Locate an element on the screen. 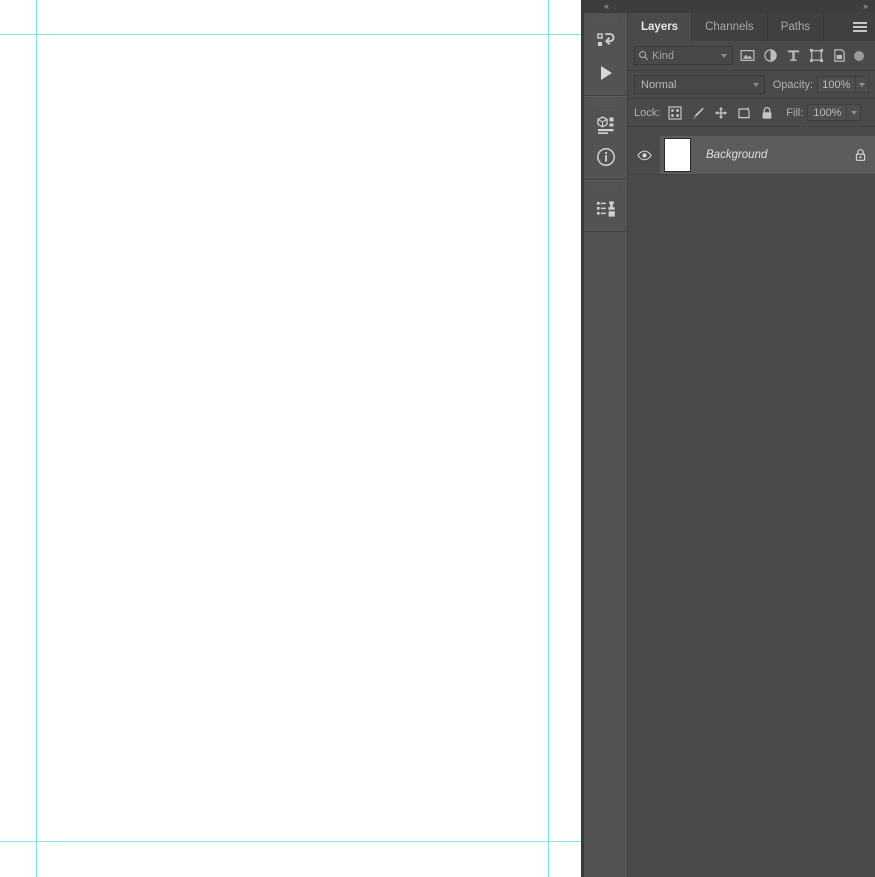 Image resolution: width=875 pixels, height=877 pixels. opacity-stepper is located at coordinates (862, 84).